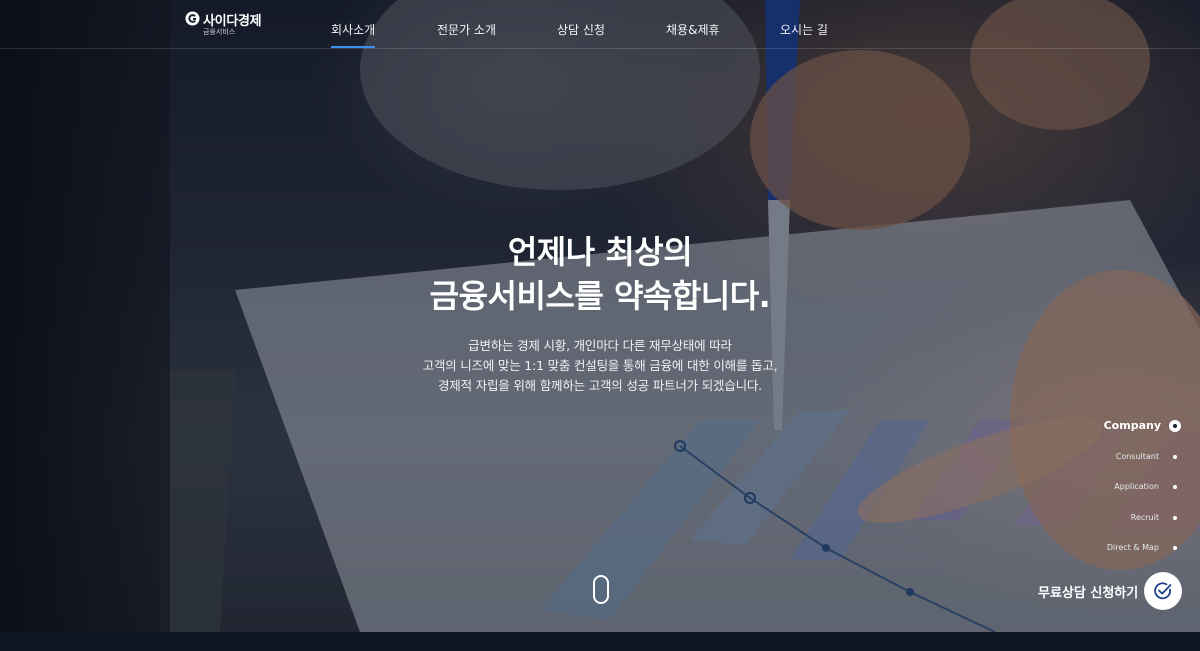  Describe the element at coordinates (1175, 425) in the screenshot. I see `active-dot-icon` at that location.